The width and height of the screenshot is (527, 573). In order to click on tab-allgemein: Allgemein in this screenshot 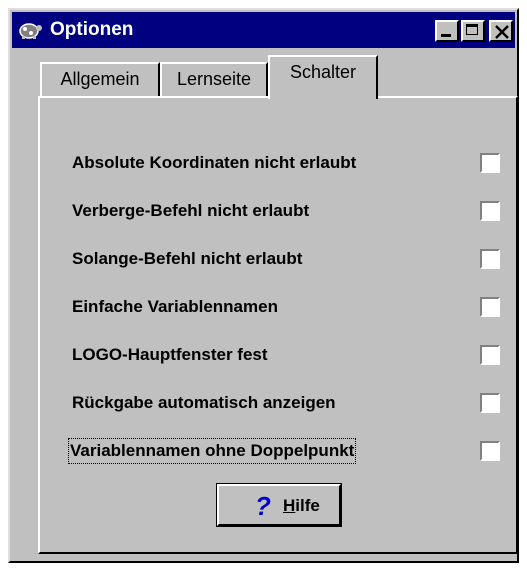, I will do `click(100, 79)`.